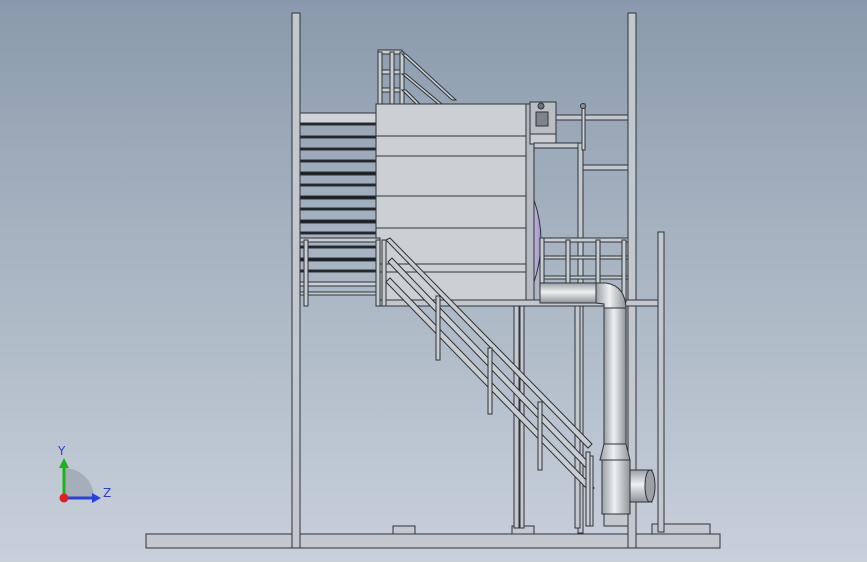  I want to click on platform-post, so click(577, 417).